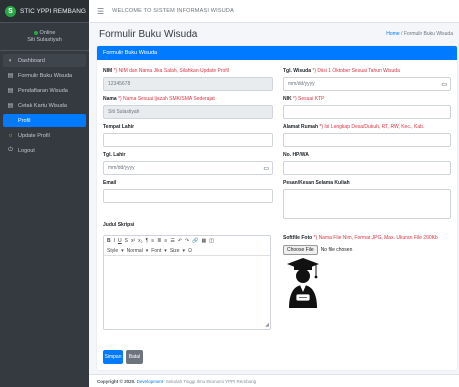 The height and width of the screenshot is (387, 459). I want to click on email-field, so click(188, 196).